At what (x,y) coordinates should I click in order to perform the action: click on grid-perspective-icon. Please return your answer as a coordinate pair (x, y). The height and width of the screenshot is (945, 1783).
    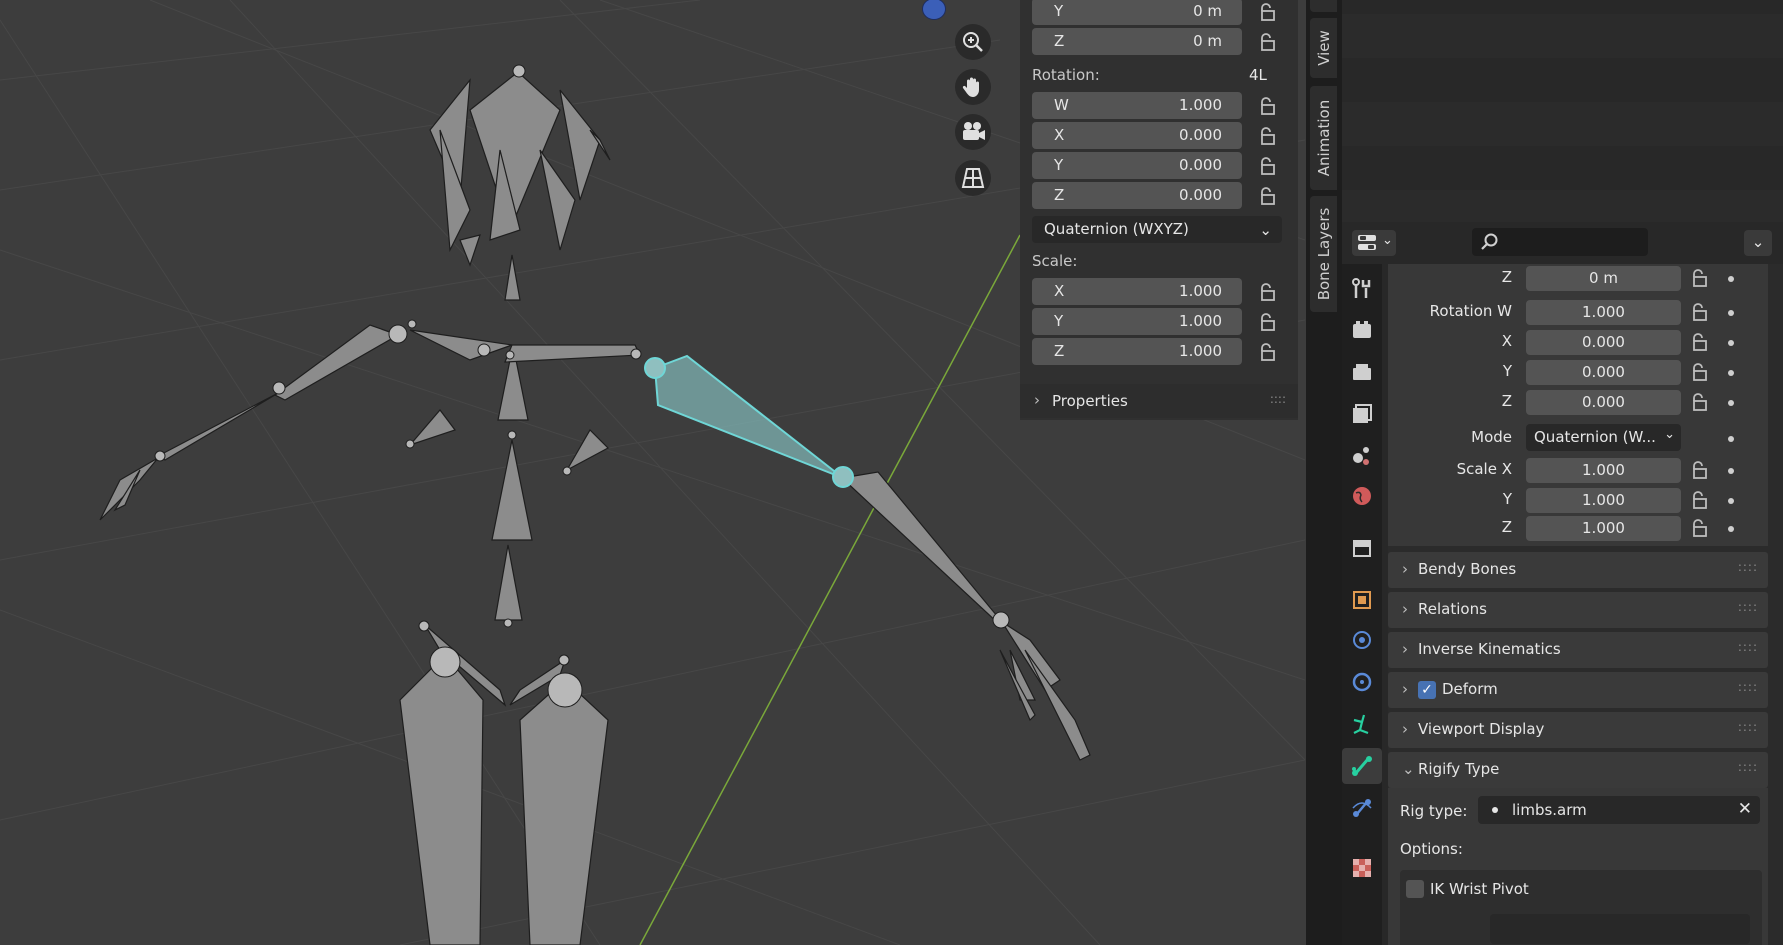
    Looking at the image, I should click on (973, 178).